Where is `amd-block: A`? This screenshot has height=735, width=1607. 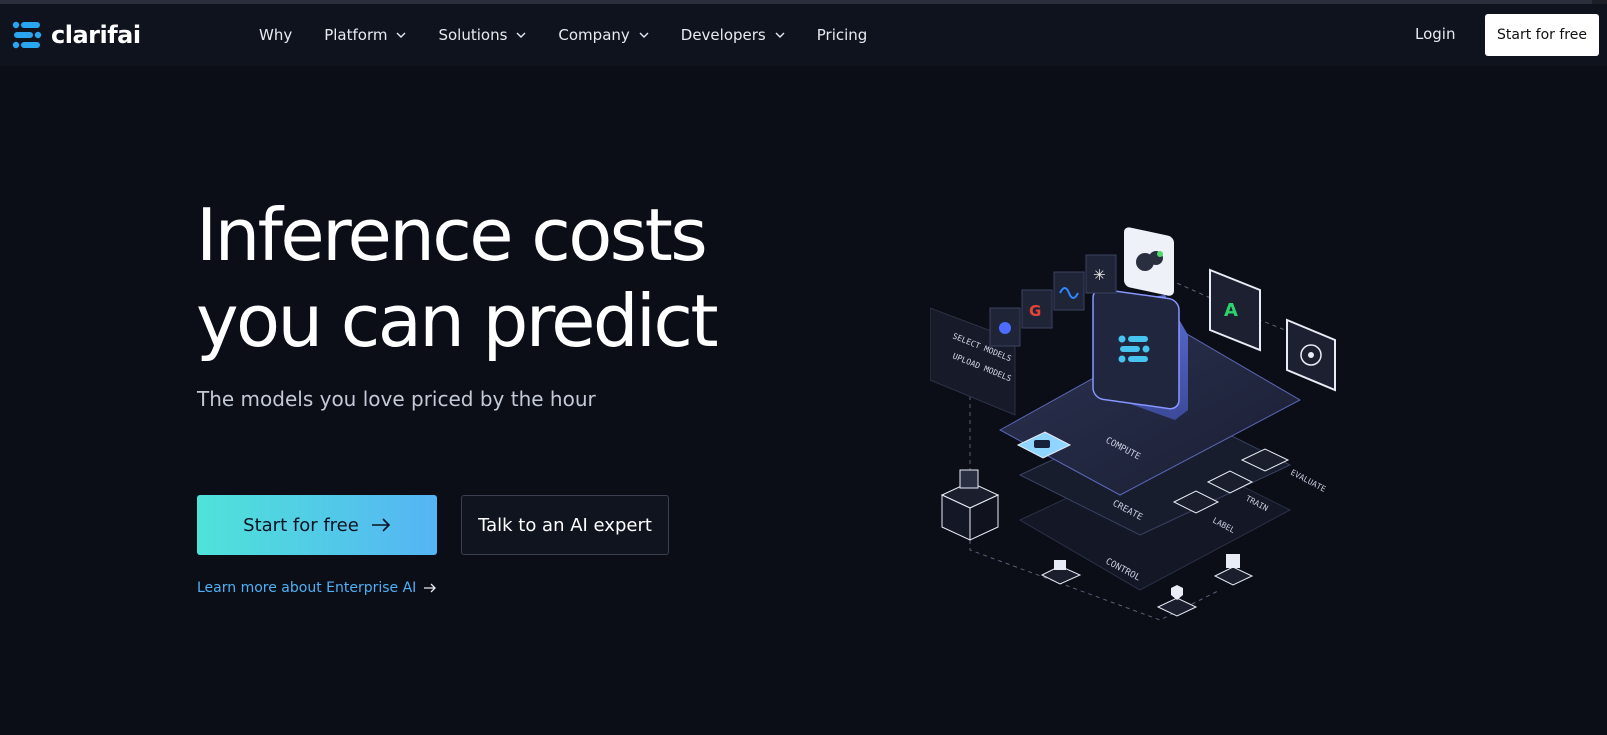
amd-block: A is located at coordinates (1235, 310).